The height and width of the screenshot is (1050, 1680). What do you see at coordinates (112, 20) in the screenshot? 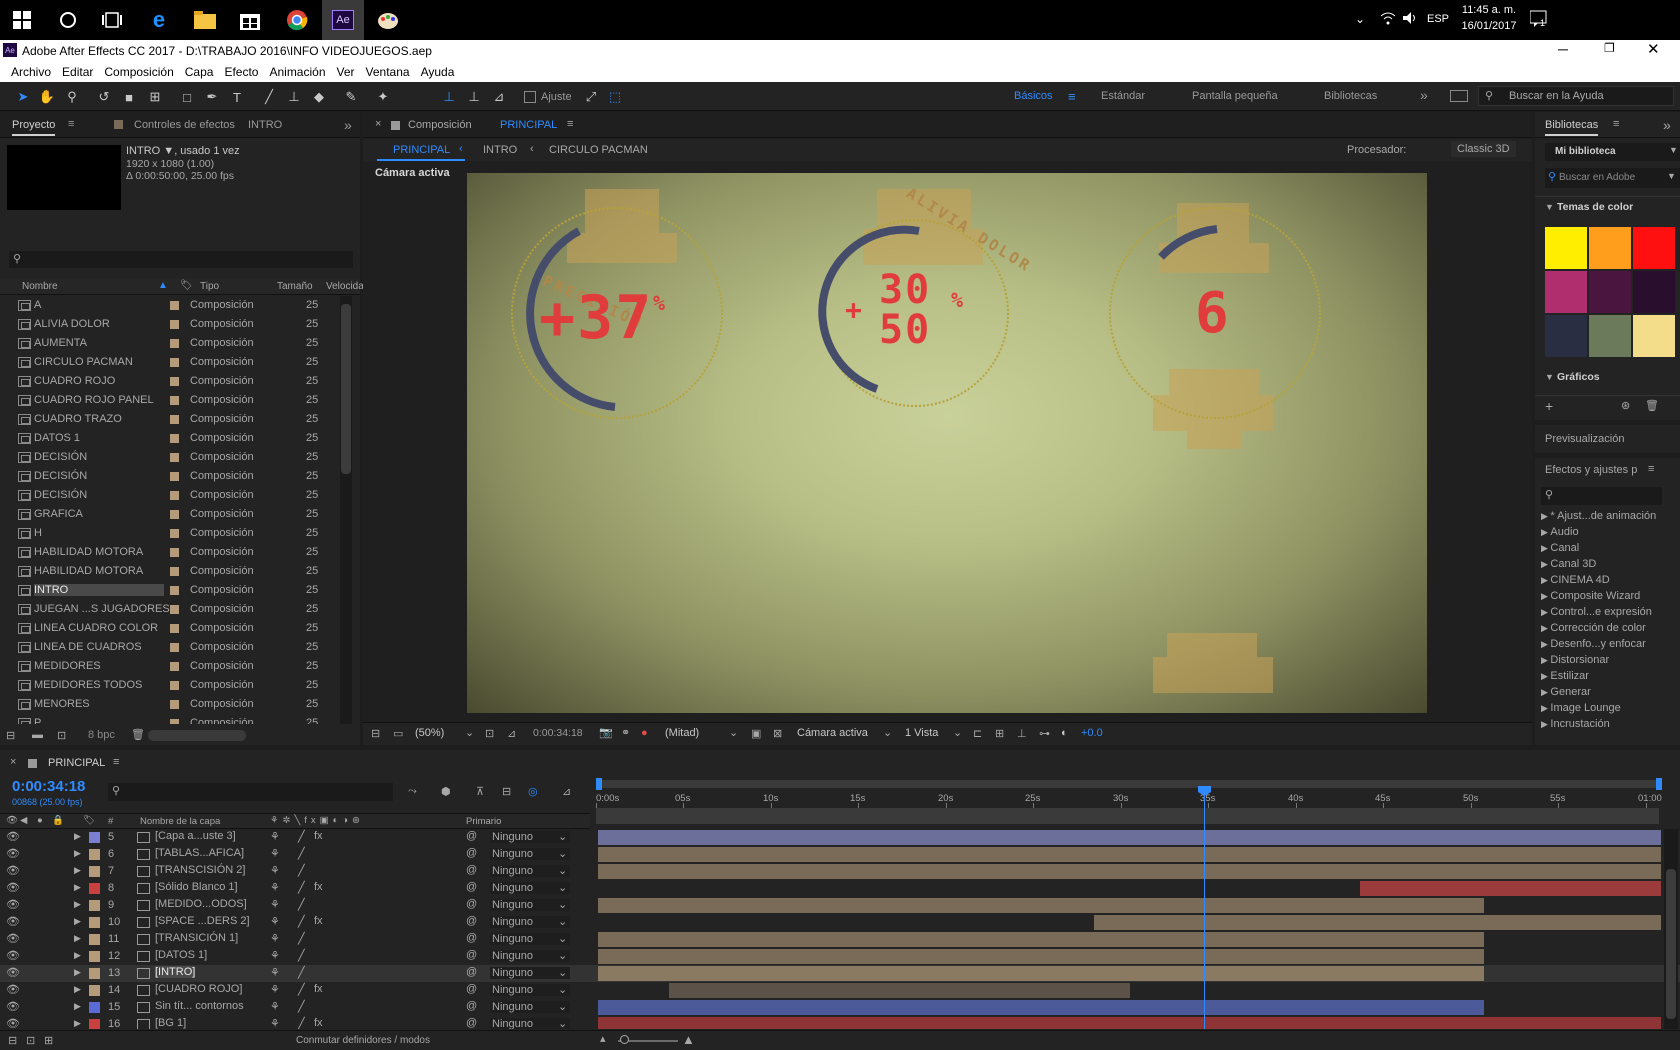
I see `task-view-icon` at bounding box center [112, 20].